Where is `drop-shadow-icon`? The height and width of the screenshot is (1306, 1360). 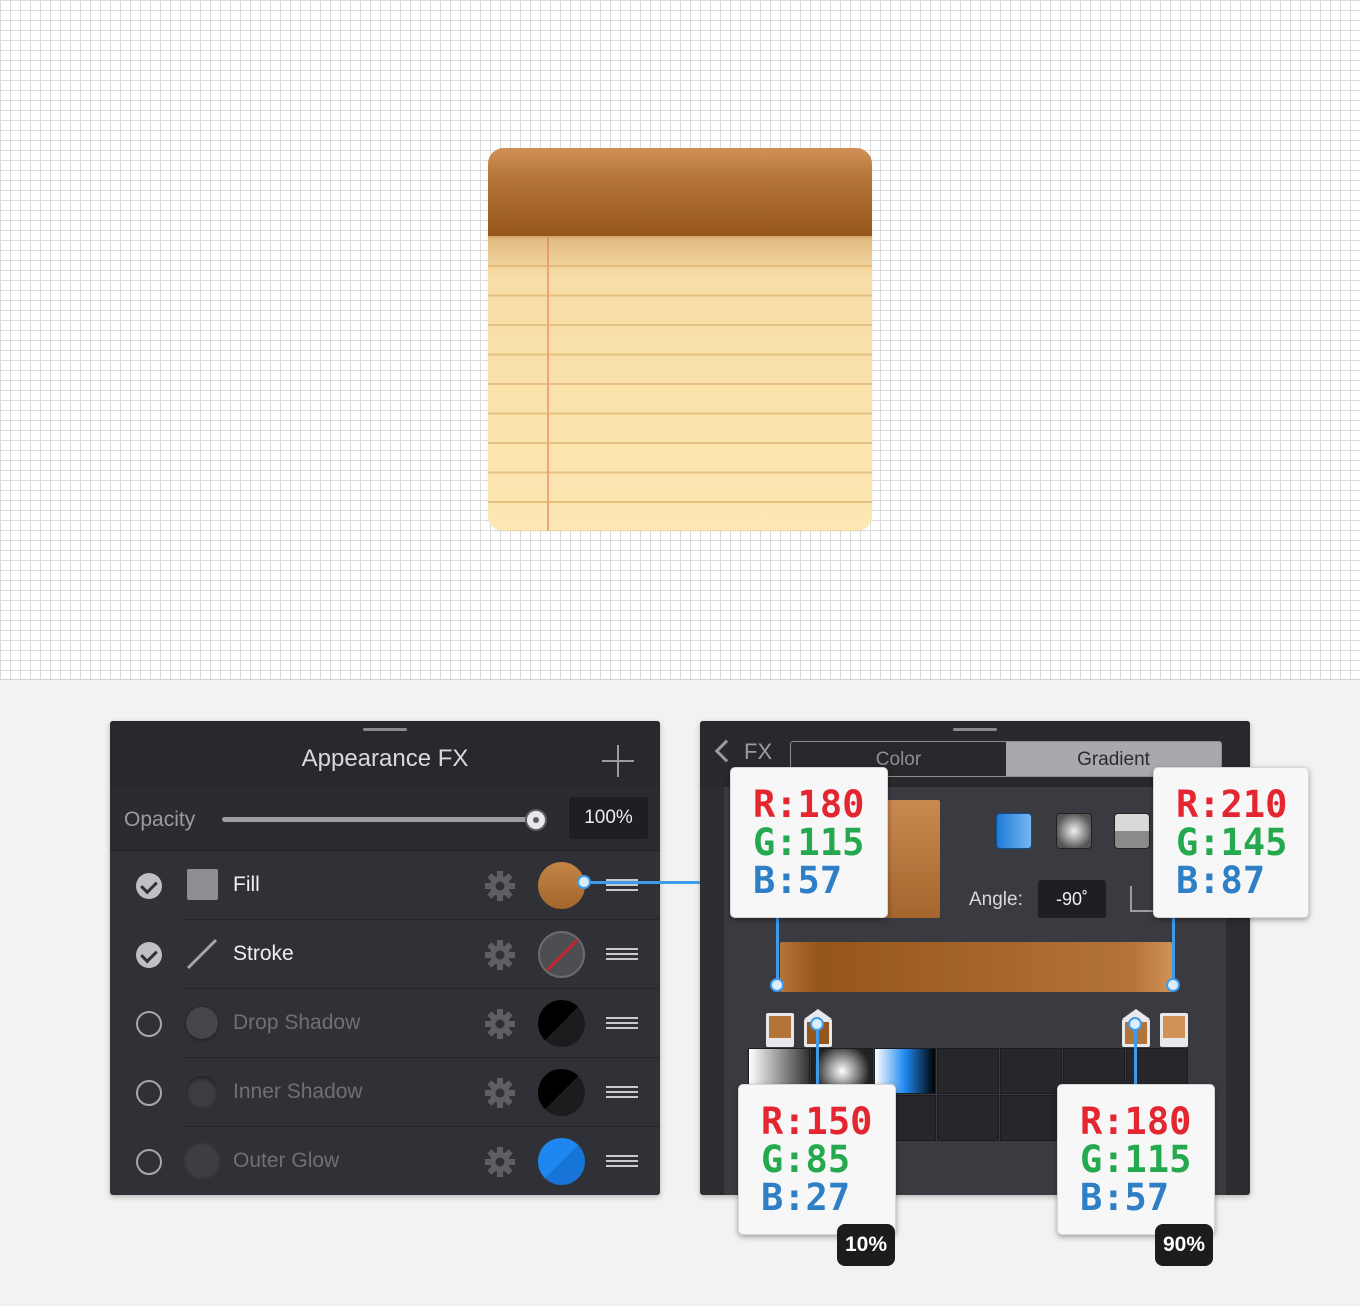
drop-shadow-icon is located at coordinates (202, 1023).